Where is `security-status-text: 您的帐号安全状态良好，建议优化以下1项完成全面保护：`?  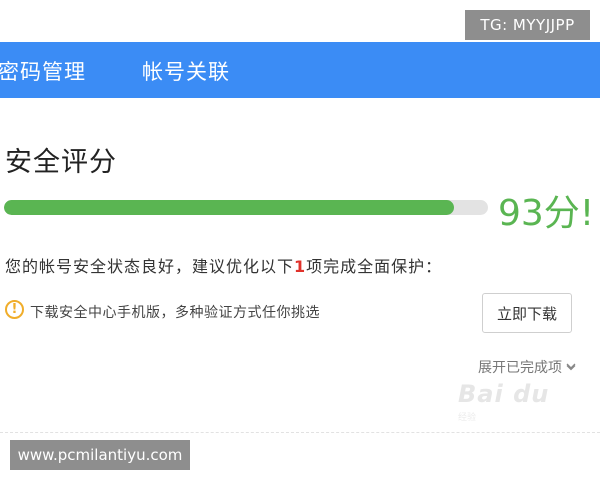 security-status-text: 您的帐号安全状态良好，建议优化以下1项完成全面保护： is located at coordinates (223, 265).